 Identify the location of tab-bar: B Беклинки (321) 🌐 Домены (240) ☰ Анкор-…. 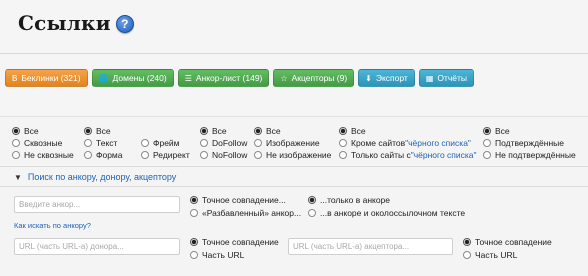
(241, 78).